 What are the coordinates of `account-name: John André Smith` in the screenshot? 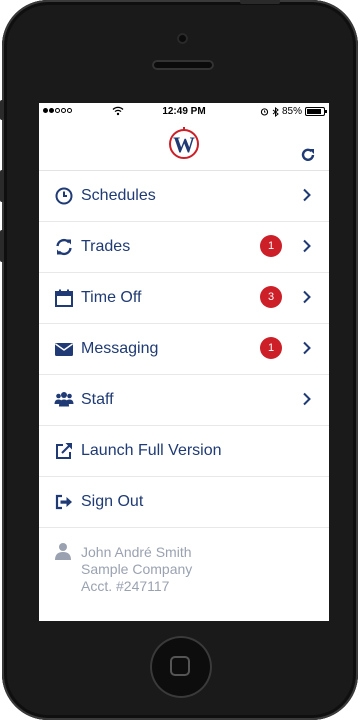 It's located at (136, 552).